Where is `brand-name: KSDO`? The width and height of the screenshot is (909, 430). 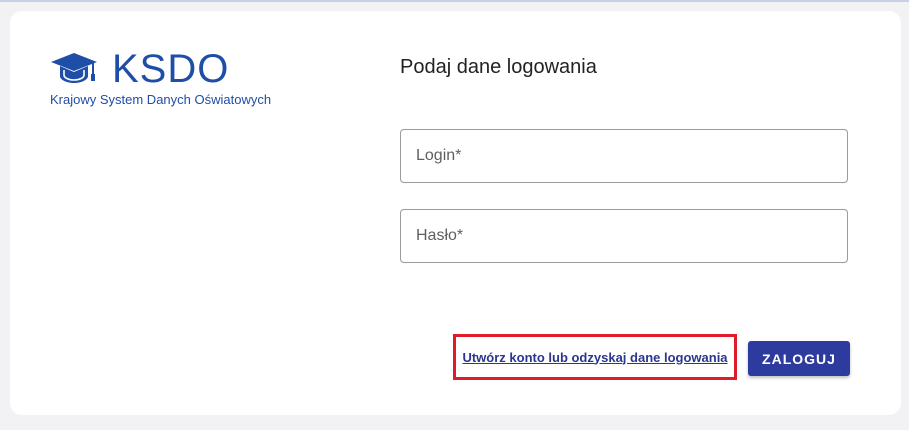
brand-name: KSDO is located at coordinates (171, 69).